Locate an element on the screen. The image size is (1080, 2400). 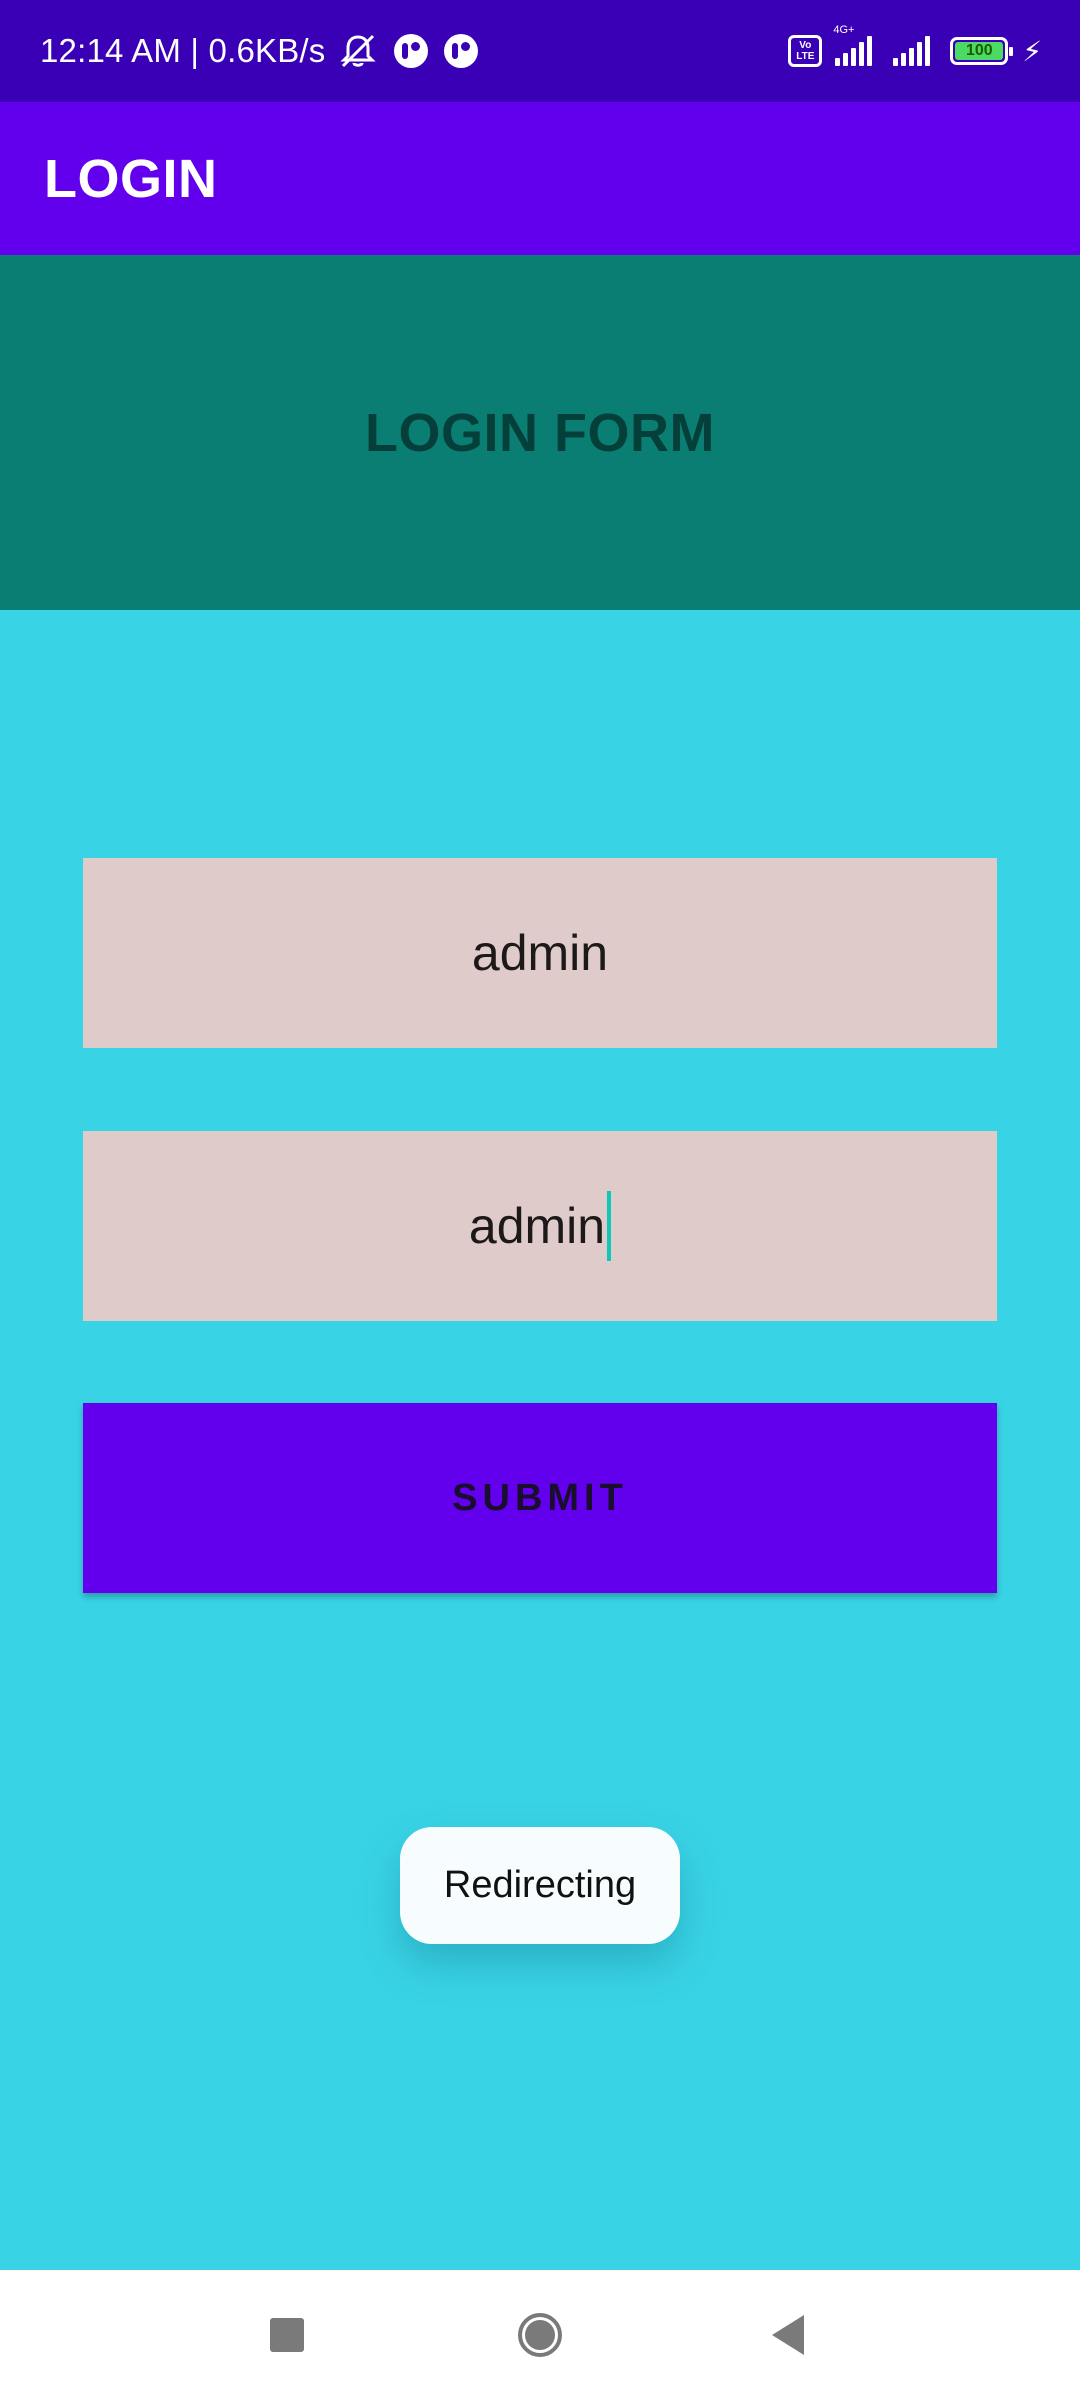
back-button is located at coordinates (788, 2335).